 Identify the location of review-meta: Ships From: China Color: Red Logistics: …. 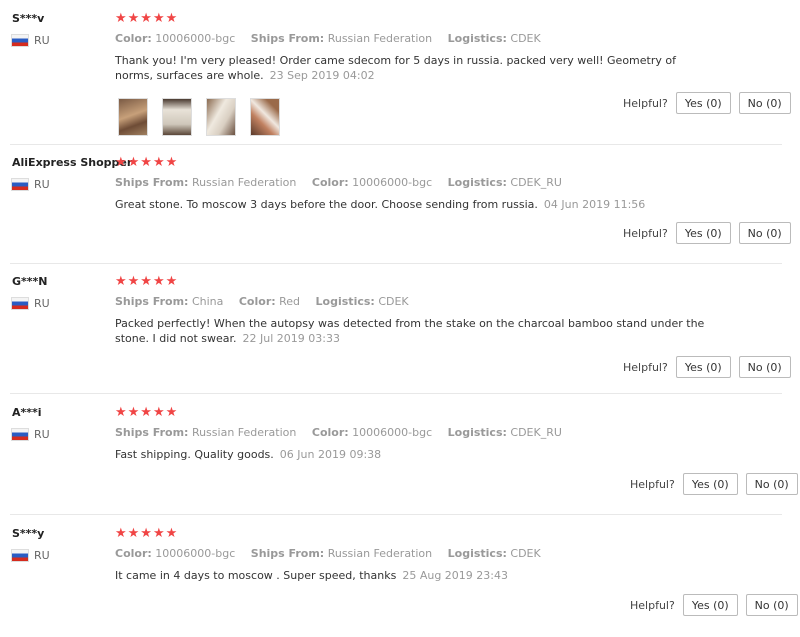
(268, 301).